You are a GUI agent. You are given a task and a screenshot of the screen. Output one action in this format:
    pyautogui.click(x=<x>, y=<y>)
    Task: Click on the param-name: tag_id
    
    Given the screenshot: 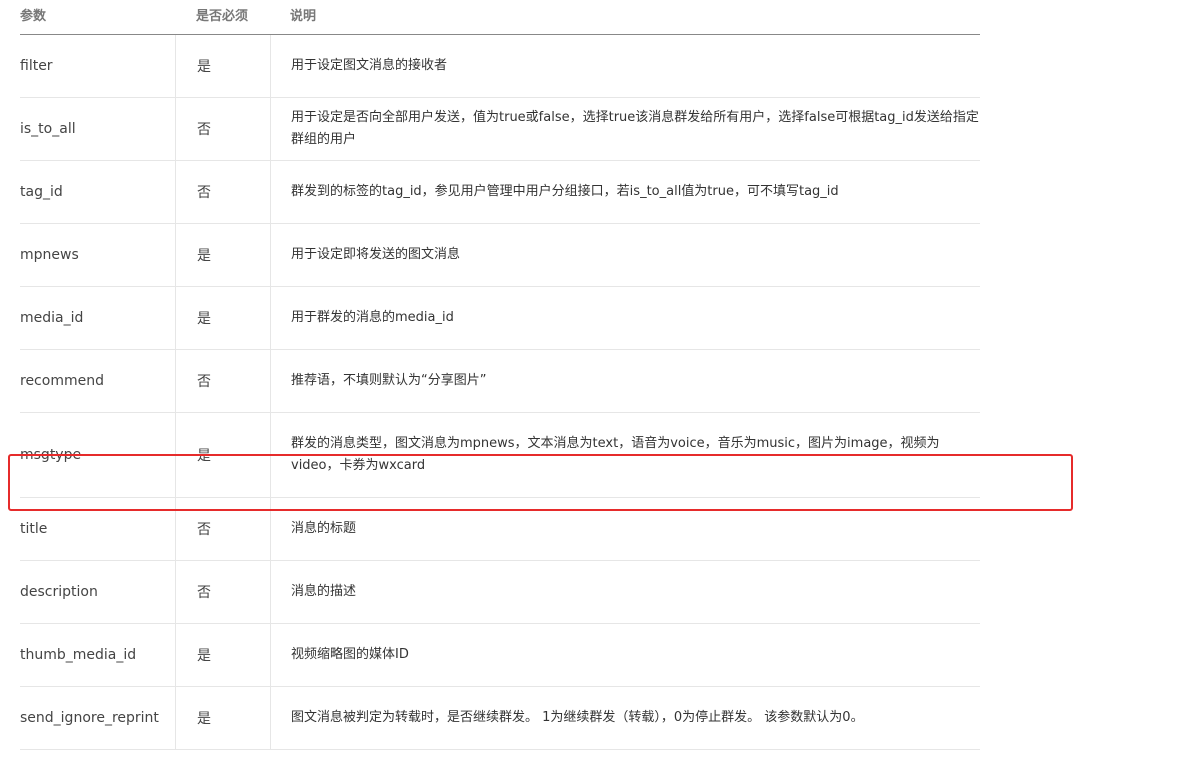 What is the action you would take?
    pyautogui.click(x=41, y=192)
    